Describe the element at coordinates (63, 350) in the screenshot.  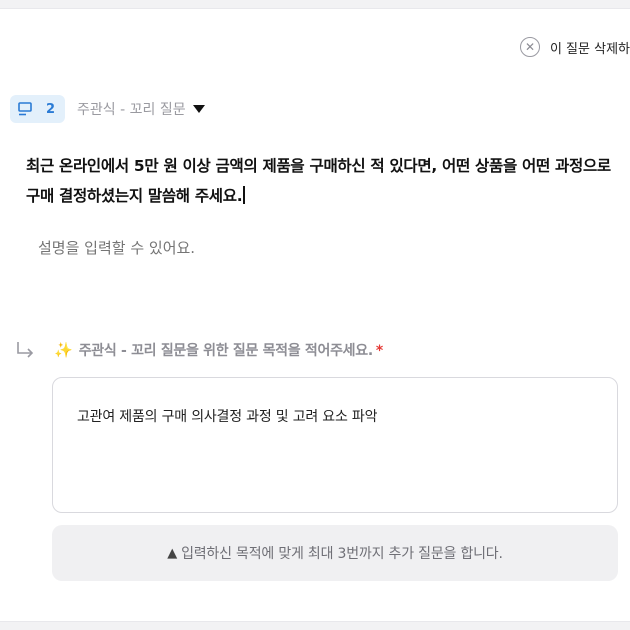
I see `sparkle-icon: ✨` at that location.